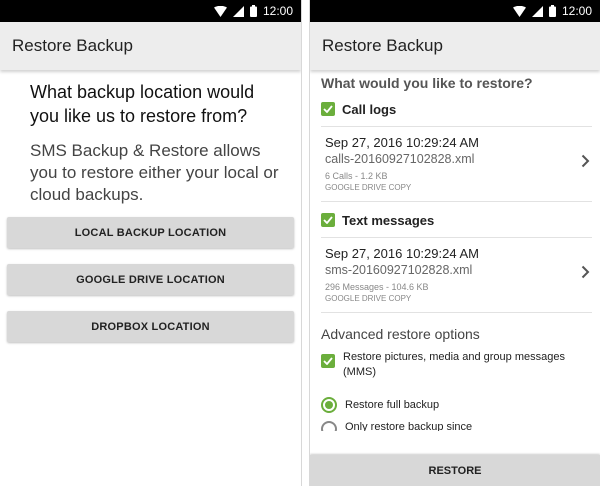 This screenshot has height=486, width=600. I want to click on mms-checkbox, so click(328, 361).